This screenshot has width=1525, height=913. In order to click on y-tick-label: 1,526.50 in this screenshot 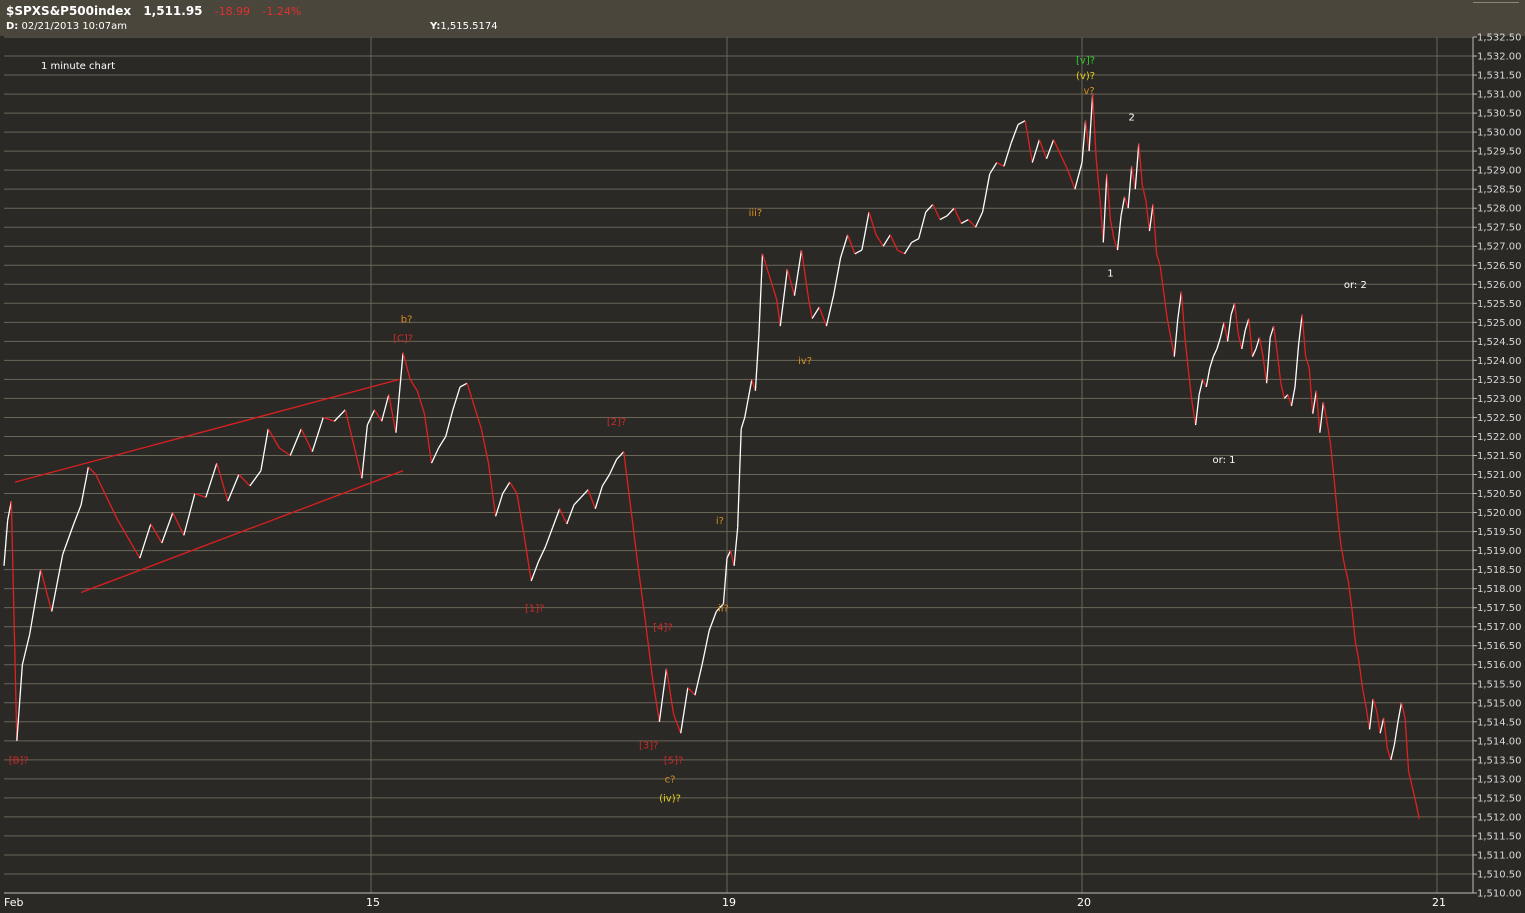, I will do `click(1499, 266)`.